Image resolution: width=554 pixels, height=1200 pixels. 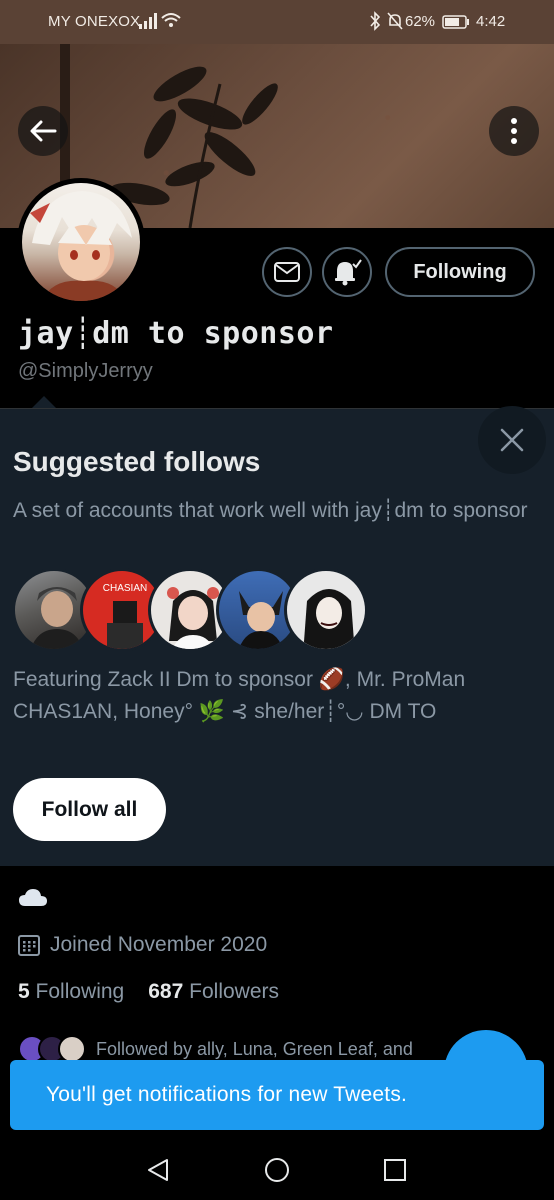 I want to click on avatar-image, so click(x=81, y=242).